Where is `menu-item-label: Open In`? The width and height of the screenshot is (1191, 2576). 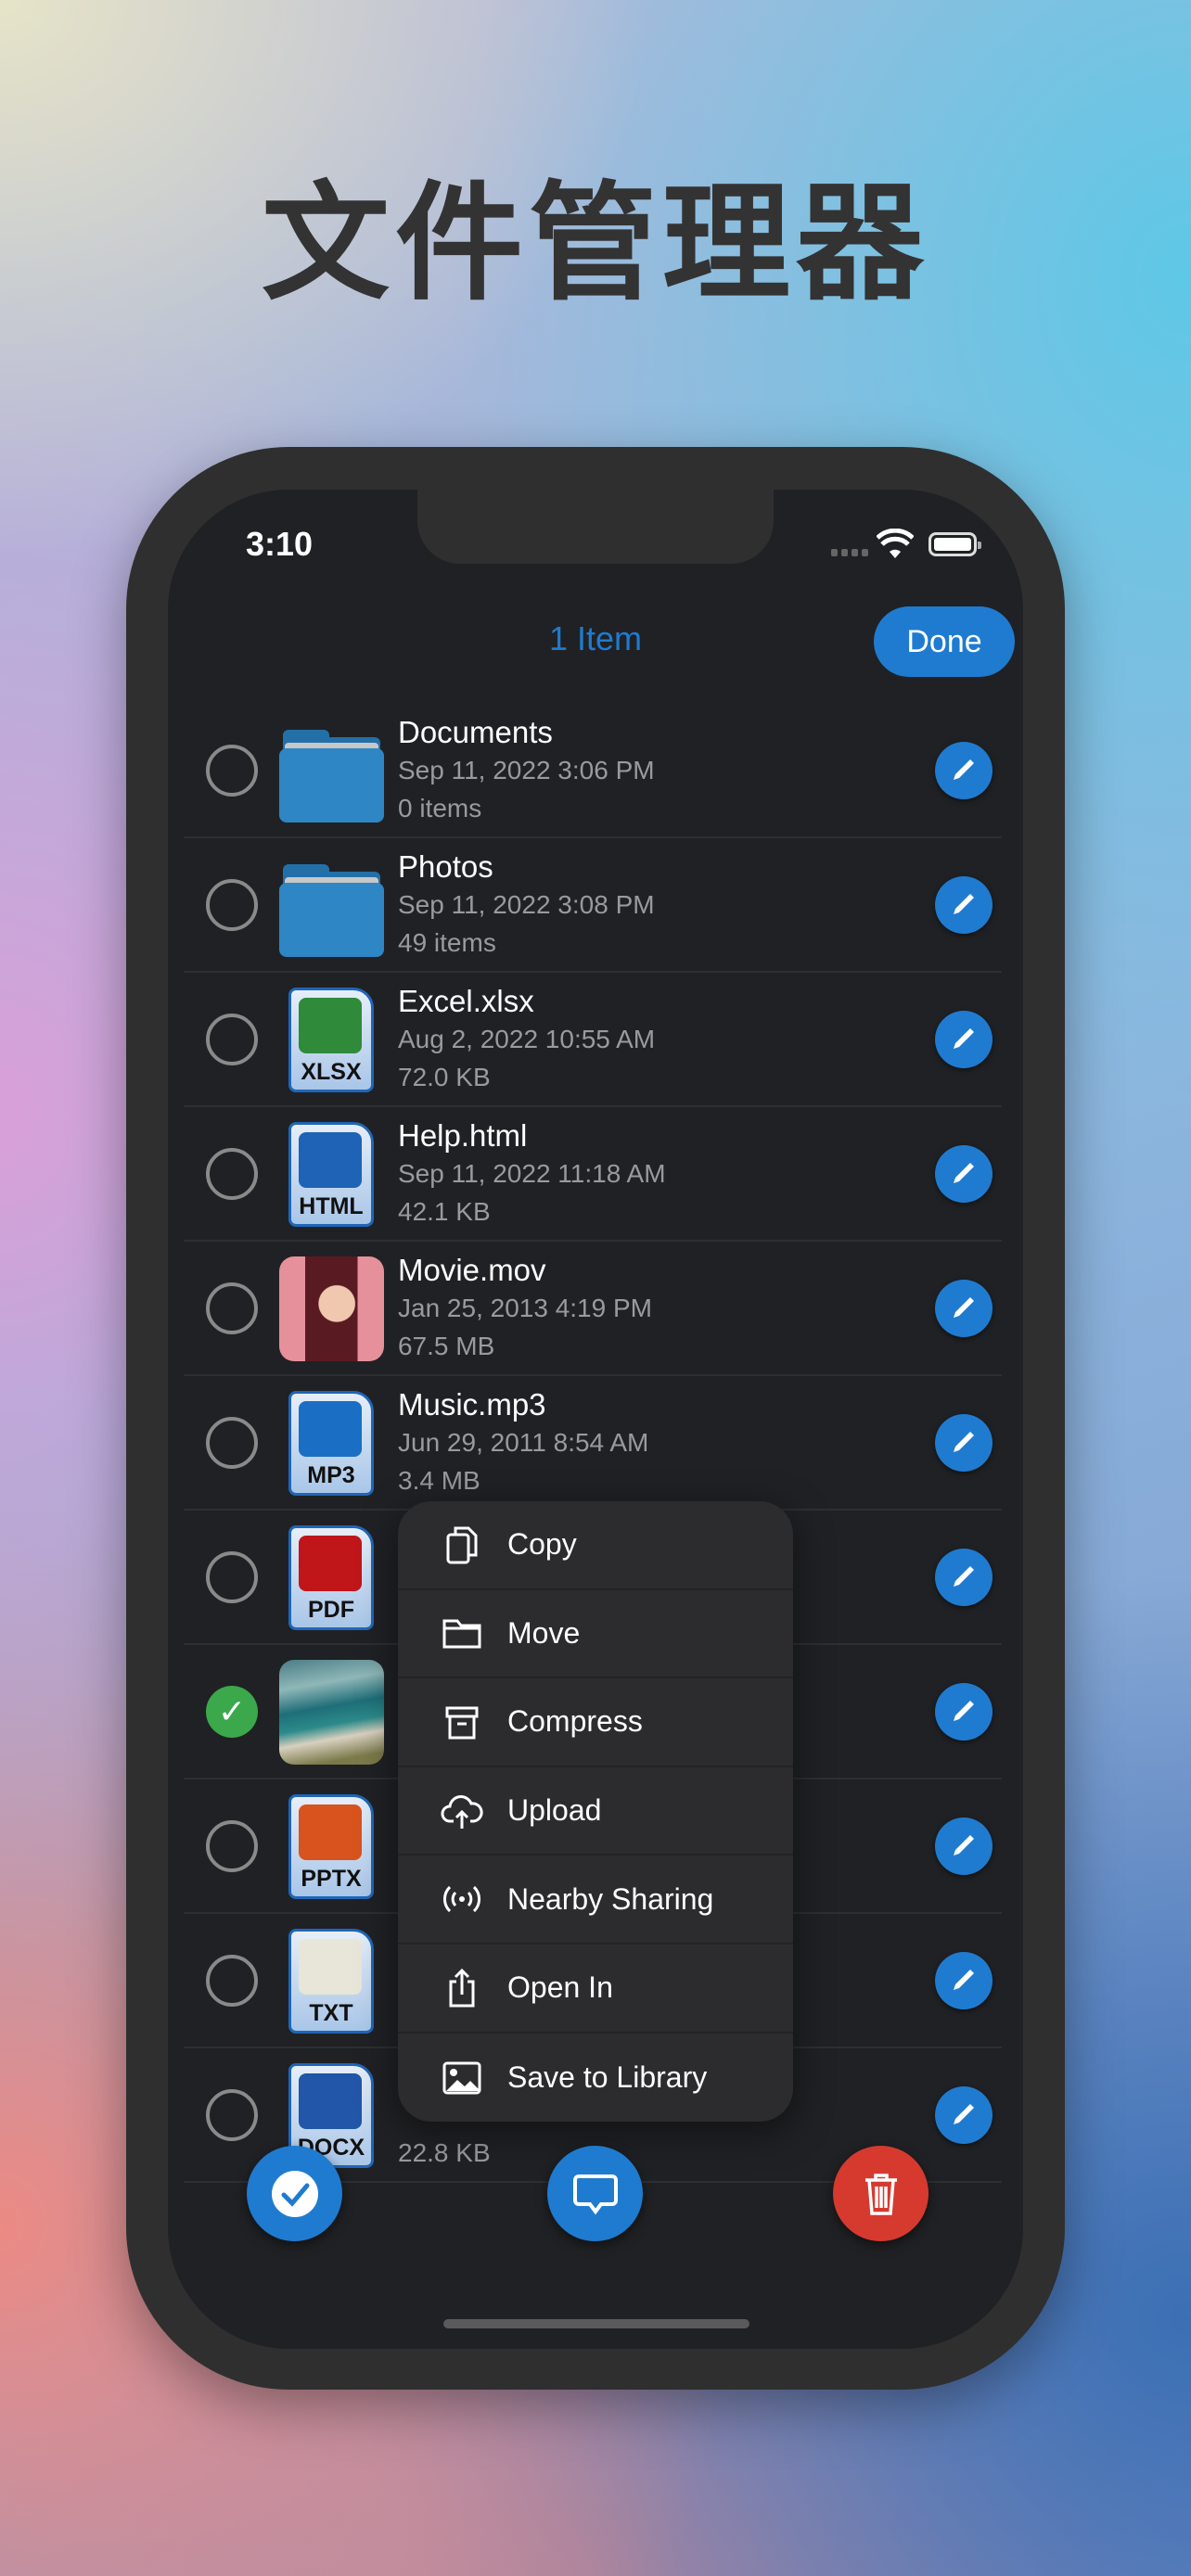 menu-item-label: Open In is located at coordinates (560, 1987).